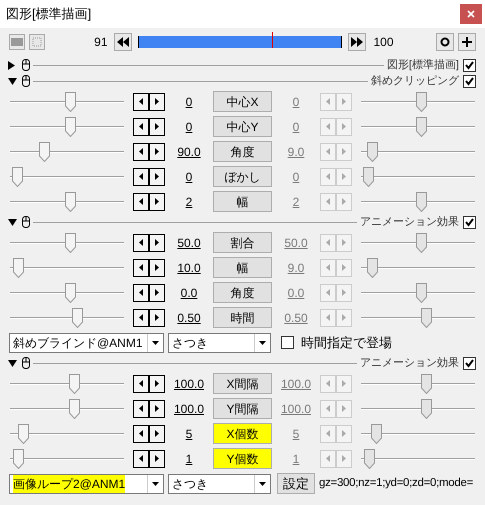 The image size is (485, 505). Describe the element at coordinates (242, 458) in the screenshot. I see `parameter-button: Y個数` at that location.